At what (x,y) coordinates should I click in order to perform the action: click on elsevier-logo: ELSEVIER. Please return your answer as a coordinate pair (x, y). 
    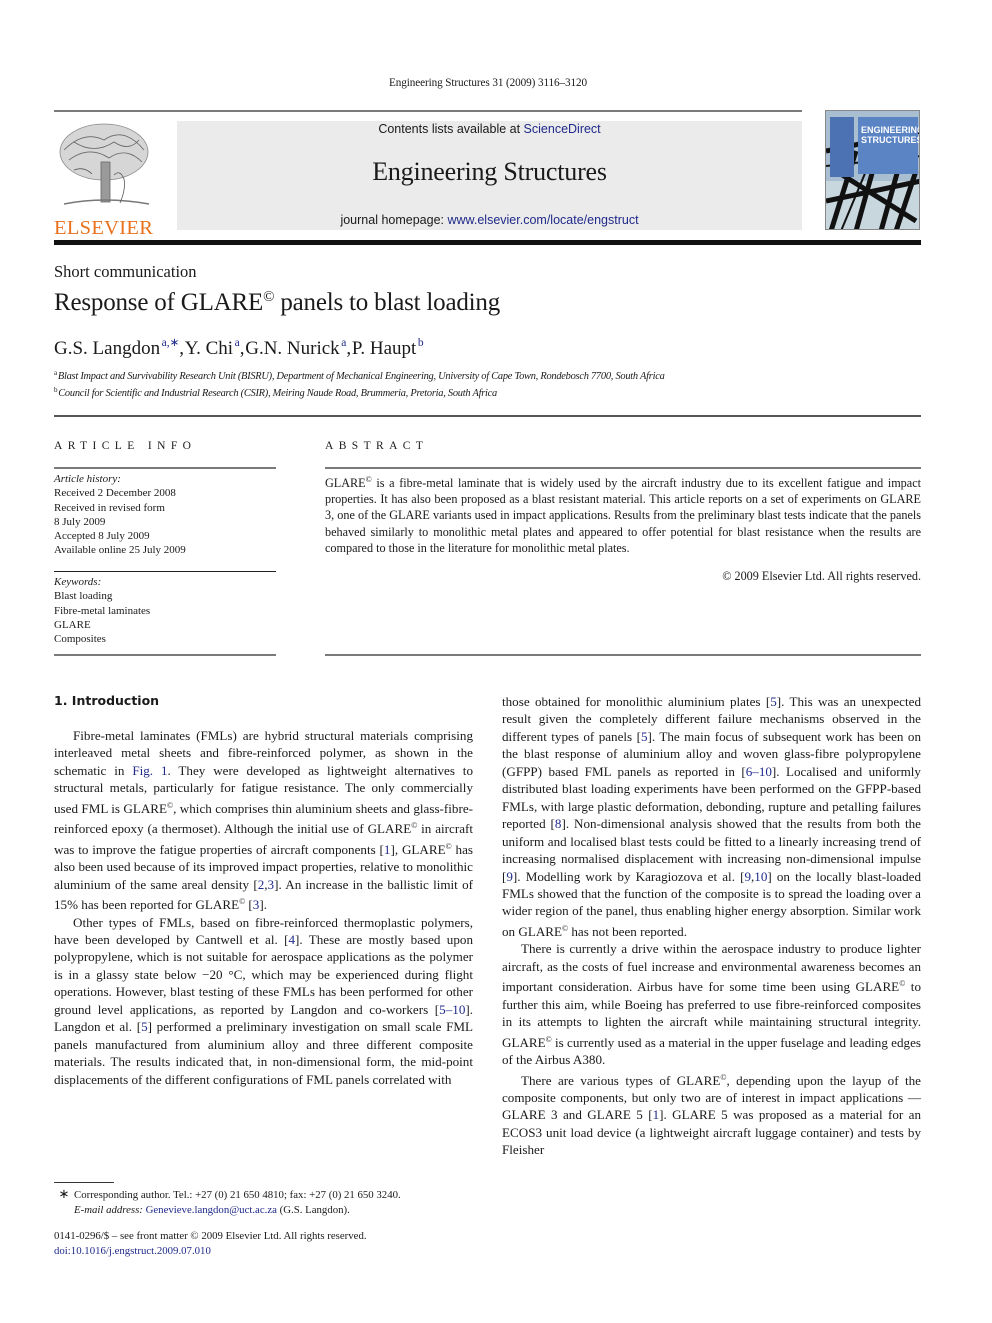
    Looking at the image, I should click on (104, 179).